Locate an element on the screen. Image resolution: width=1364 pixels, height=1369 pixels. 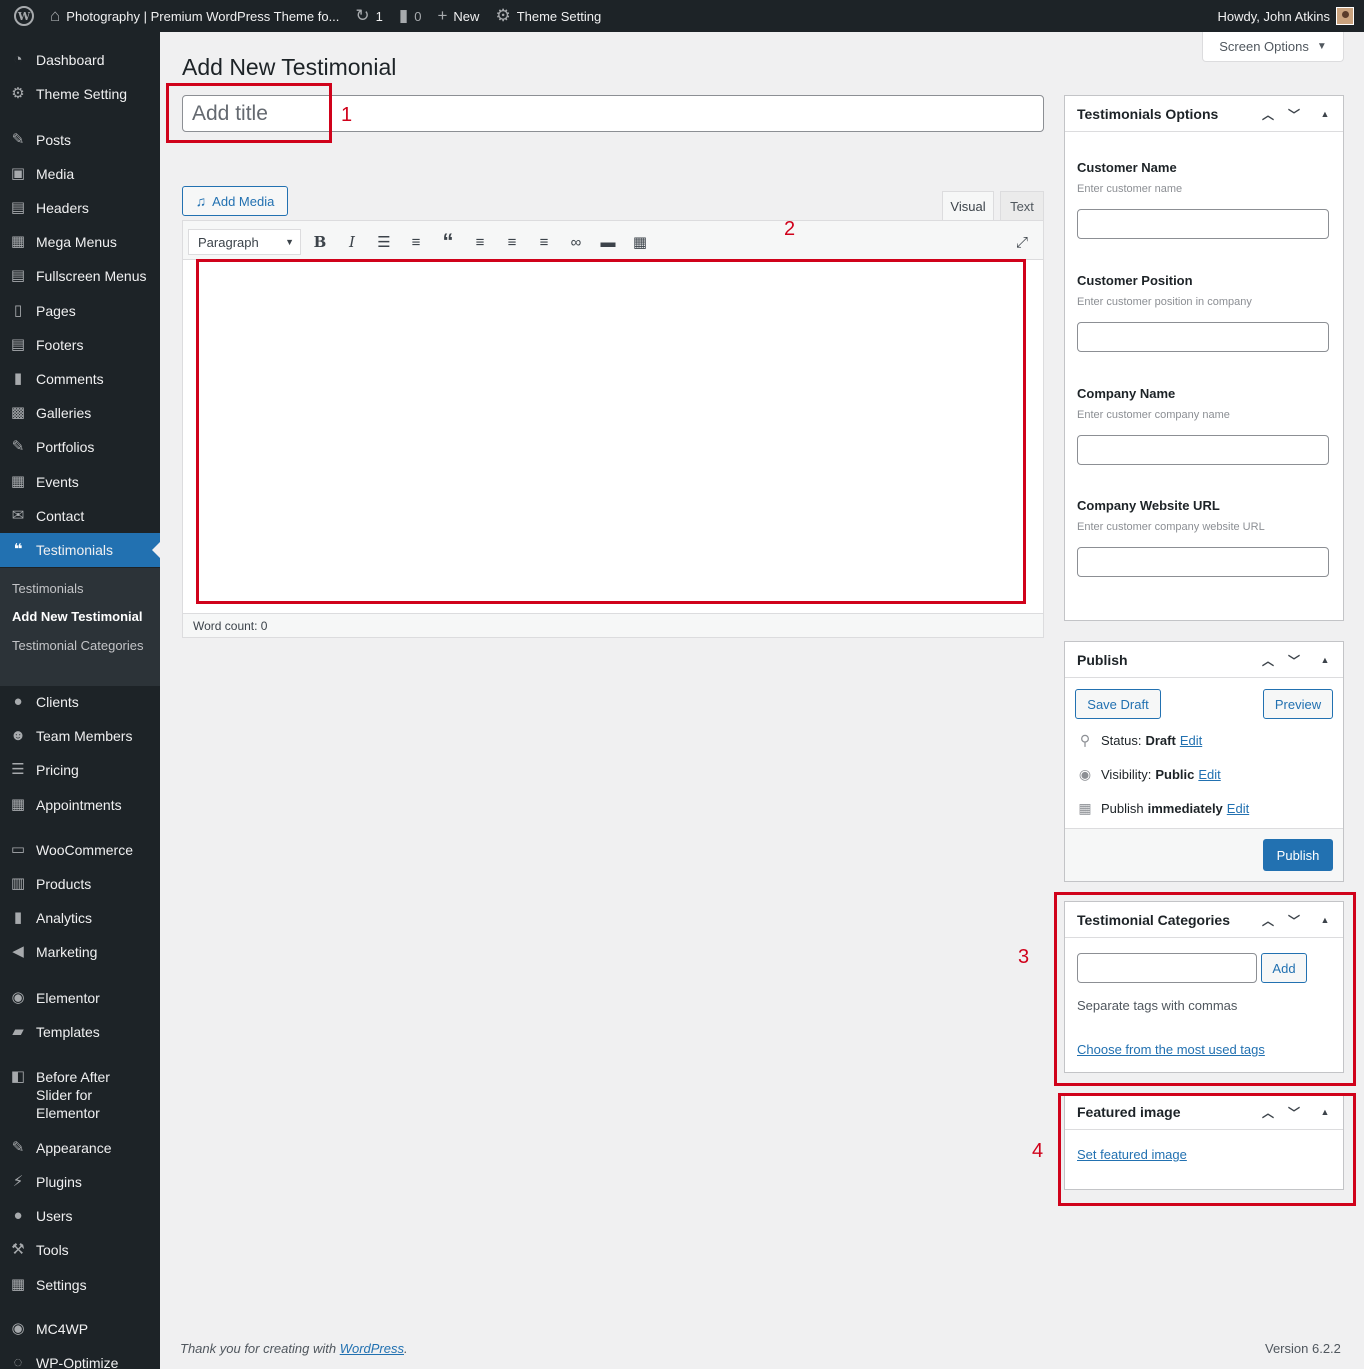
link-icon: ∞ is located at coordinates (576, 242).